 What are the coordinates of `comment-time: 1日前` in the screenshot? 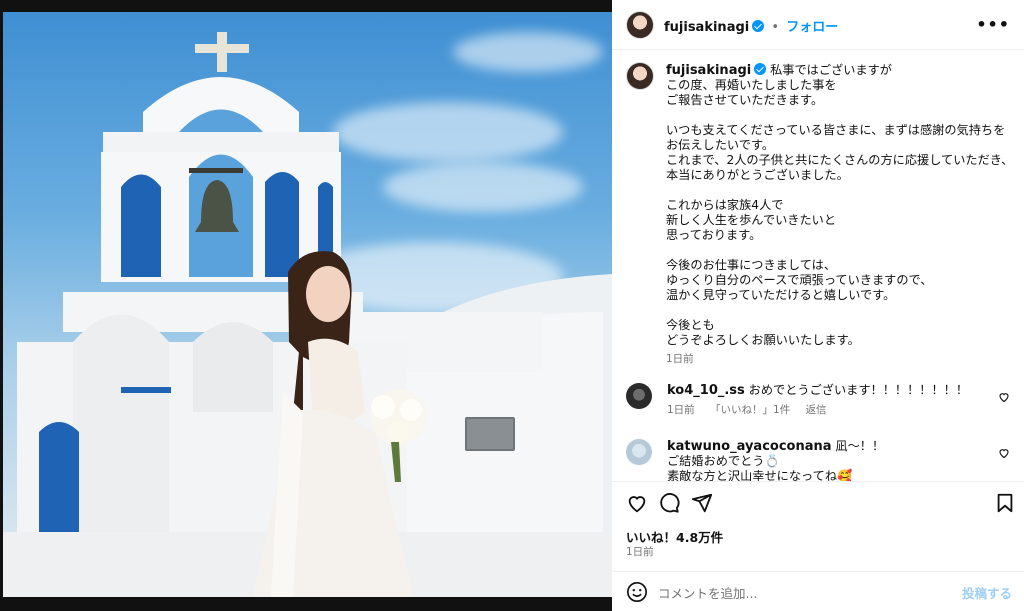 It's located at (681, 410).